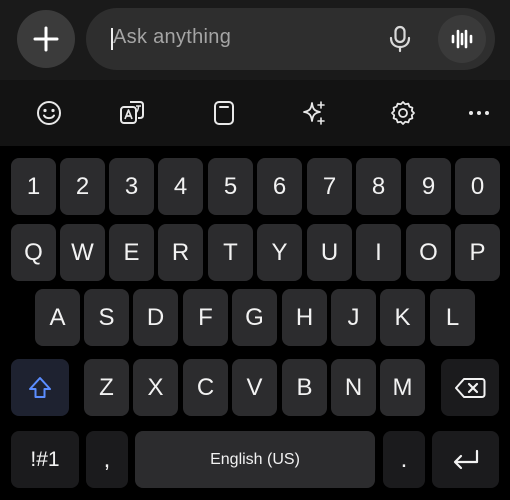  I want to click on key-k: K, so click(402, 317).